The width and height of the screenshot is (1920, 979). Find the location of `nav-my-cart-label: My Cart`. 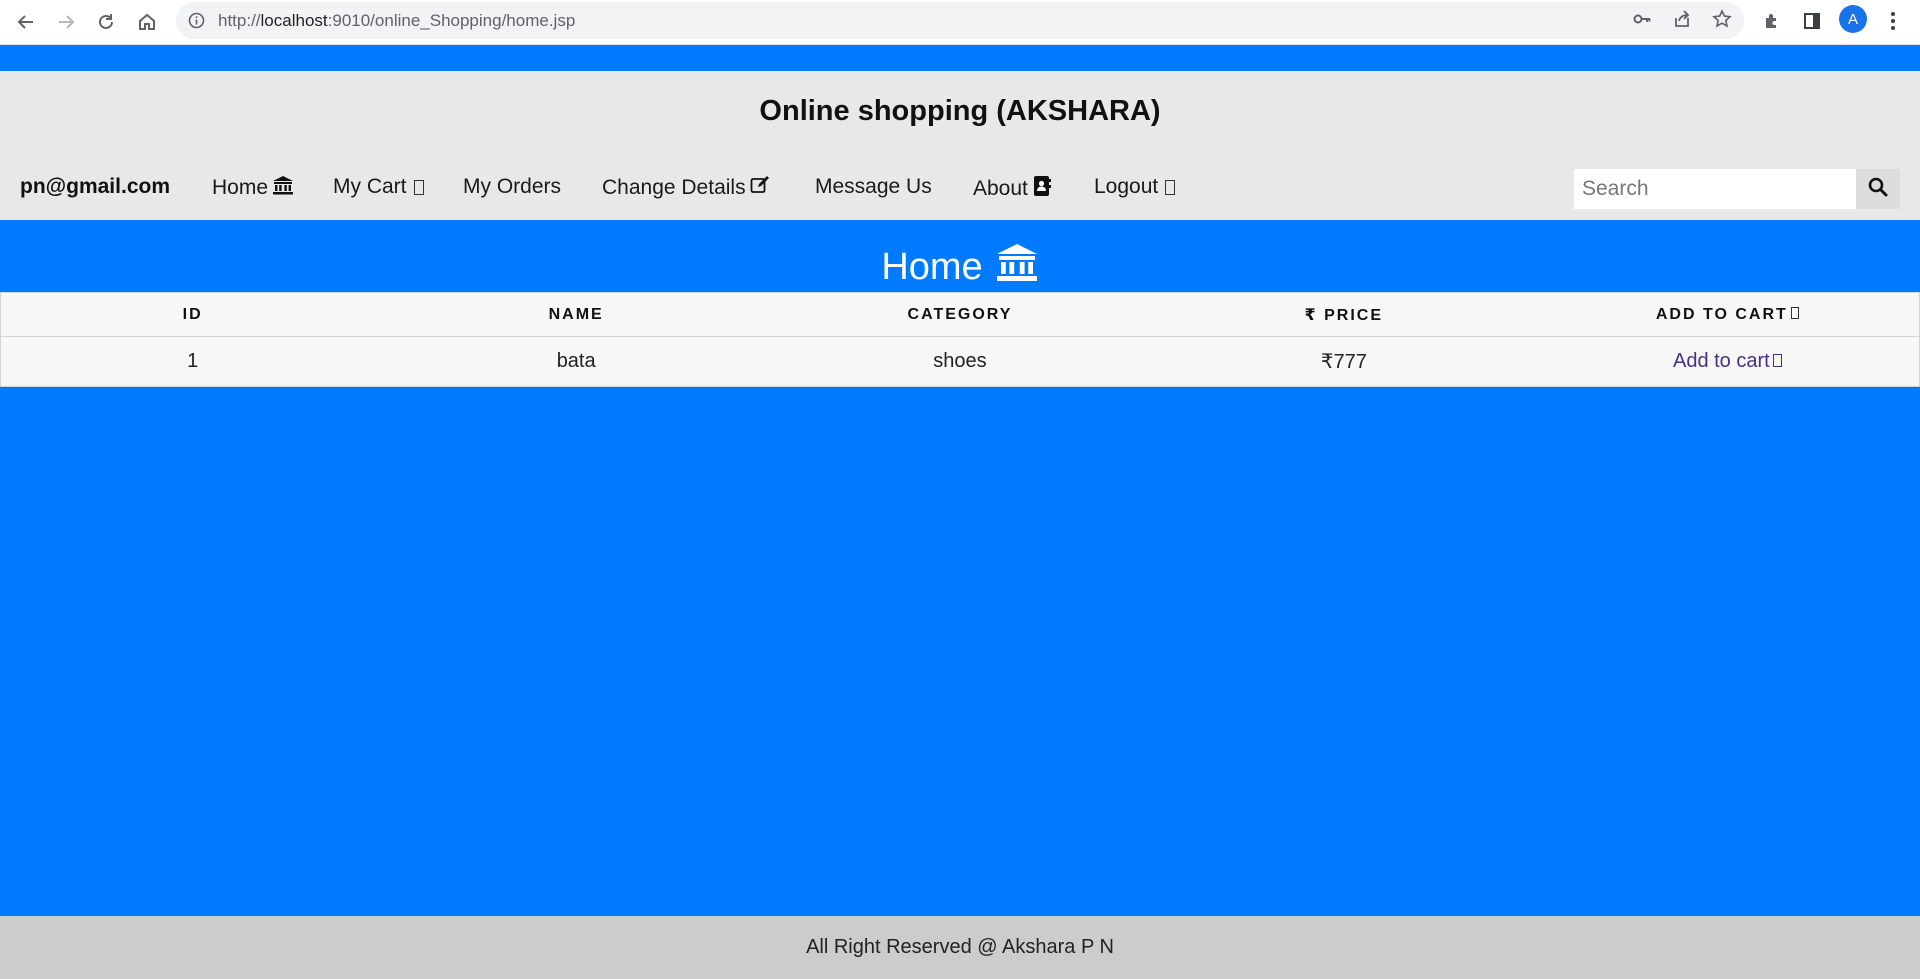

nav-my-cart-label: My Cart is located at coordinates (370, 186).